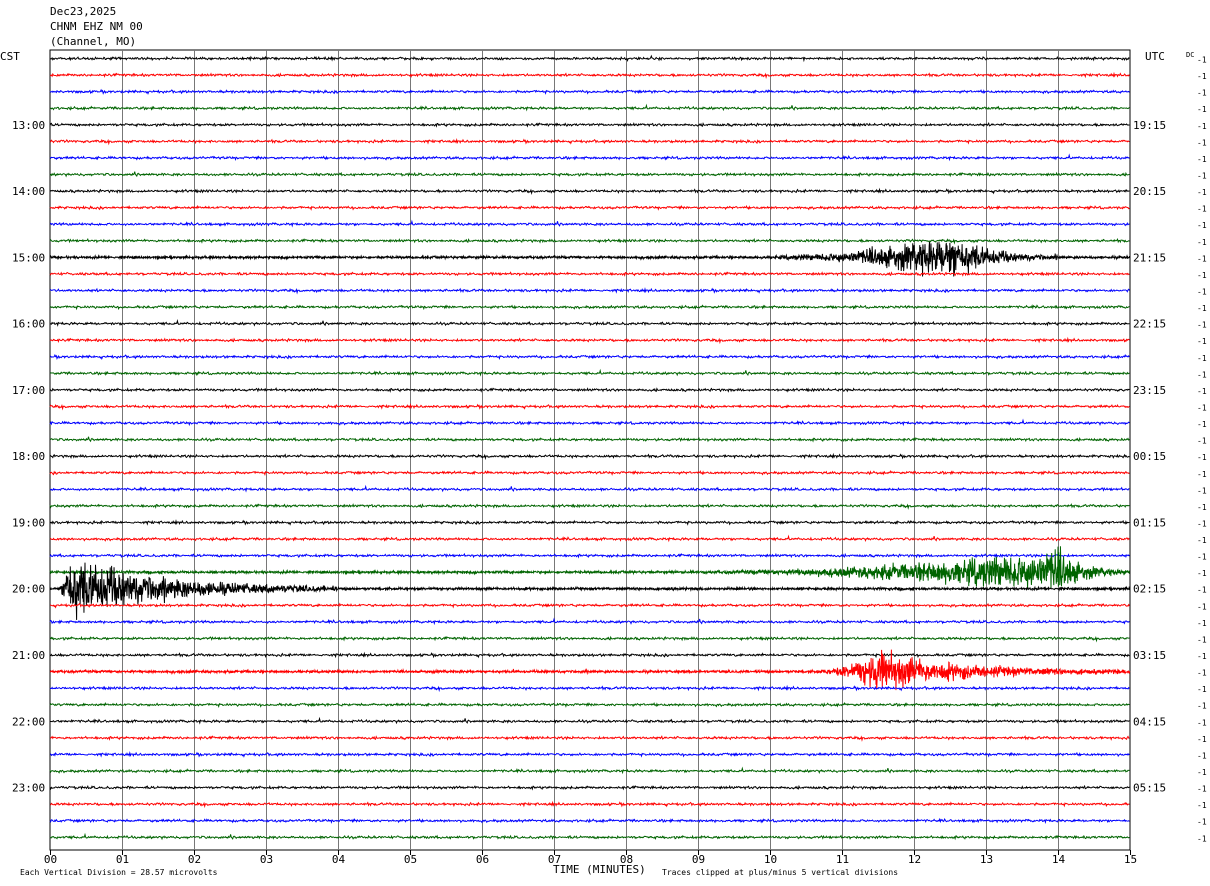  Describe the element at coordinates (482, 859) in the screenshot. I see `x-tick-label: 06` at that location.